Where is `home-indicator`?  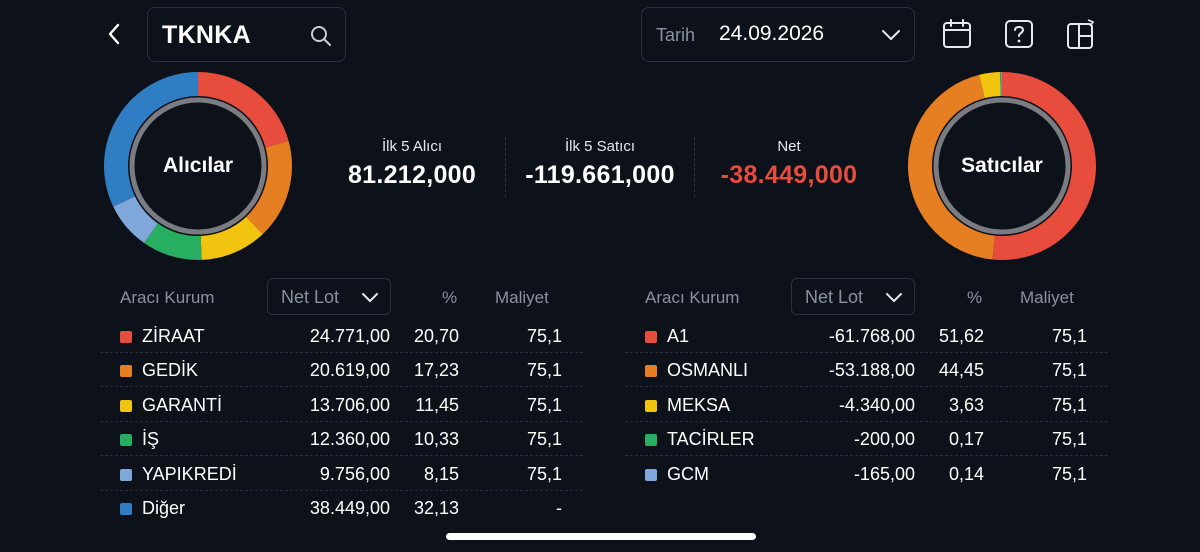 home-indicator is located at coordinates (601, 536).